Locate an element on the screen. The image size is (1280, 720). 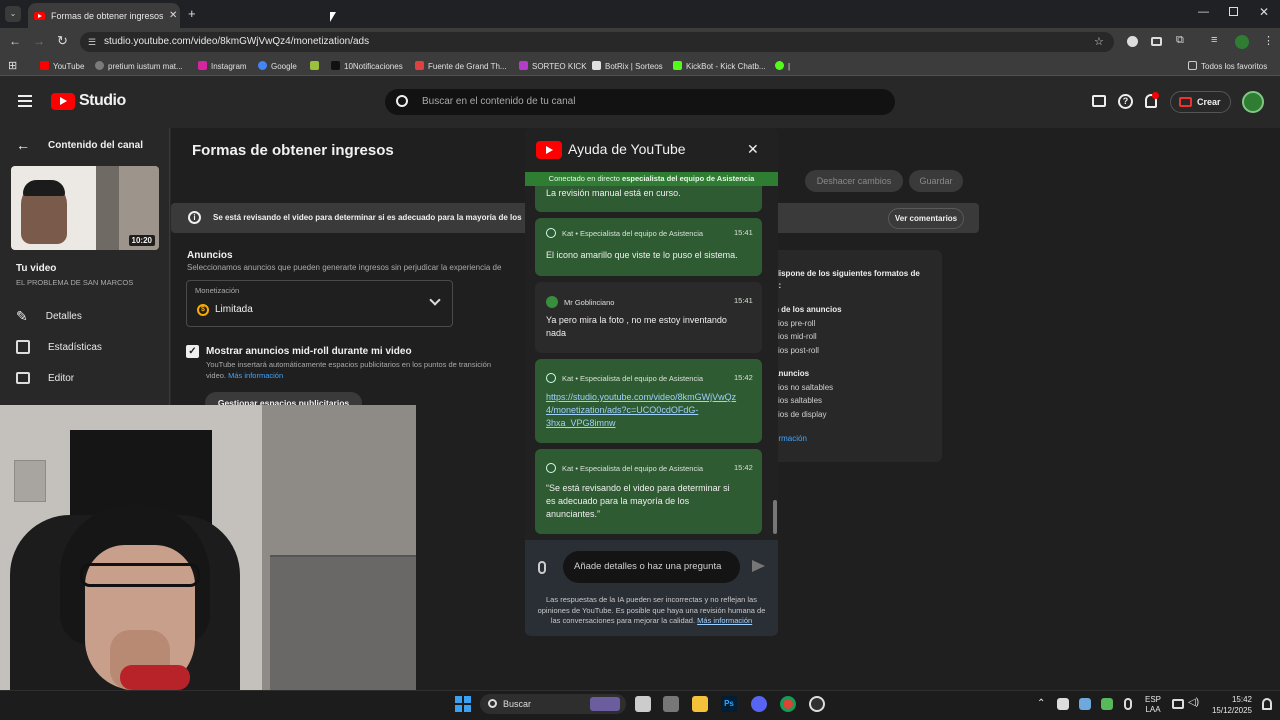
network-icon is located at coordinates (1178, 704).